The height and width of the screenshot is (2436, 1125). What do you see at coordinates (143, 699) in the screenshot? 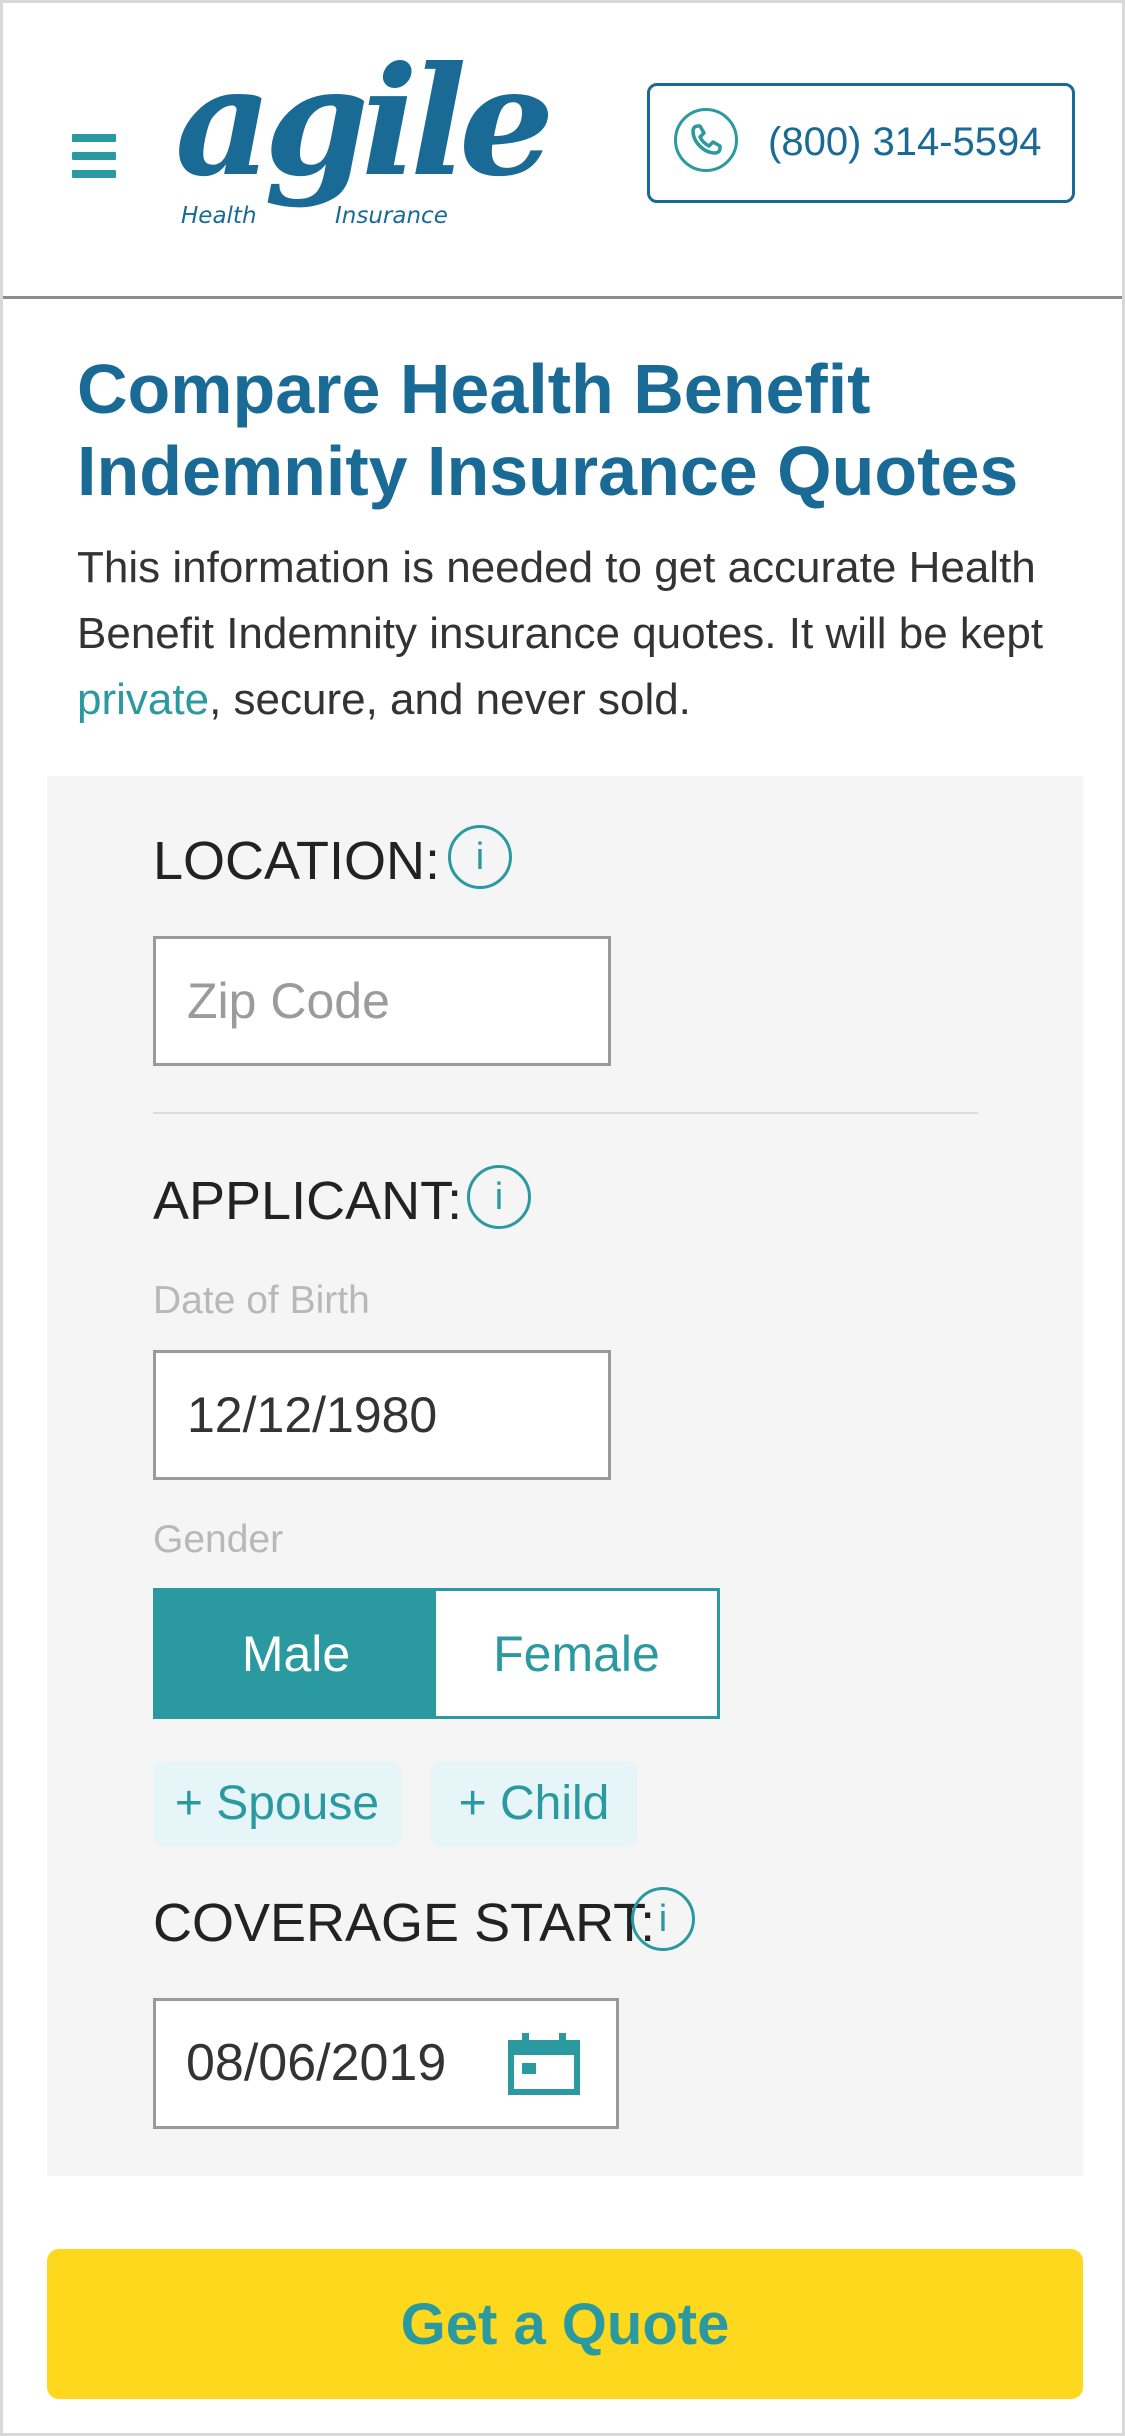
I see `privacy-link: private` at bounding box center [143, 699].